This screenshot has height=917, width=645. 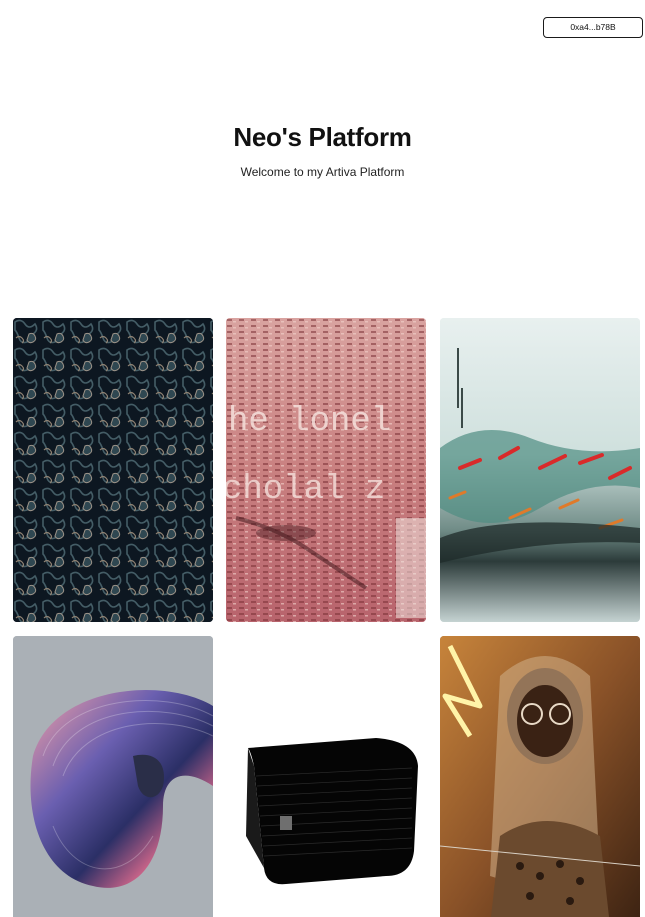 What do you see at coordinates (322, 137) in the screenshot?
I see `page-title: Neo's Platform` at bounding box center [322, 137].